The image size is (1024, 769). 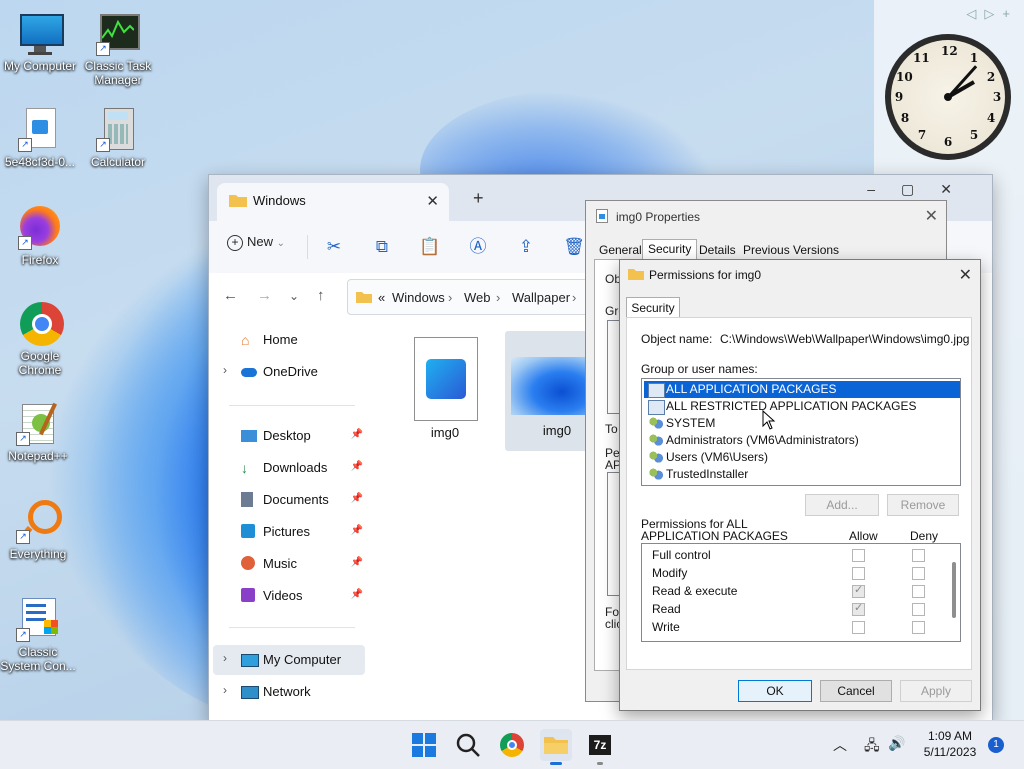 What do you see at coordinates (424, 745) in the screenshot?
I see `start-button` at bounding box center [424, 745].